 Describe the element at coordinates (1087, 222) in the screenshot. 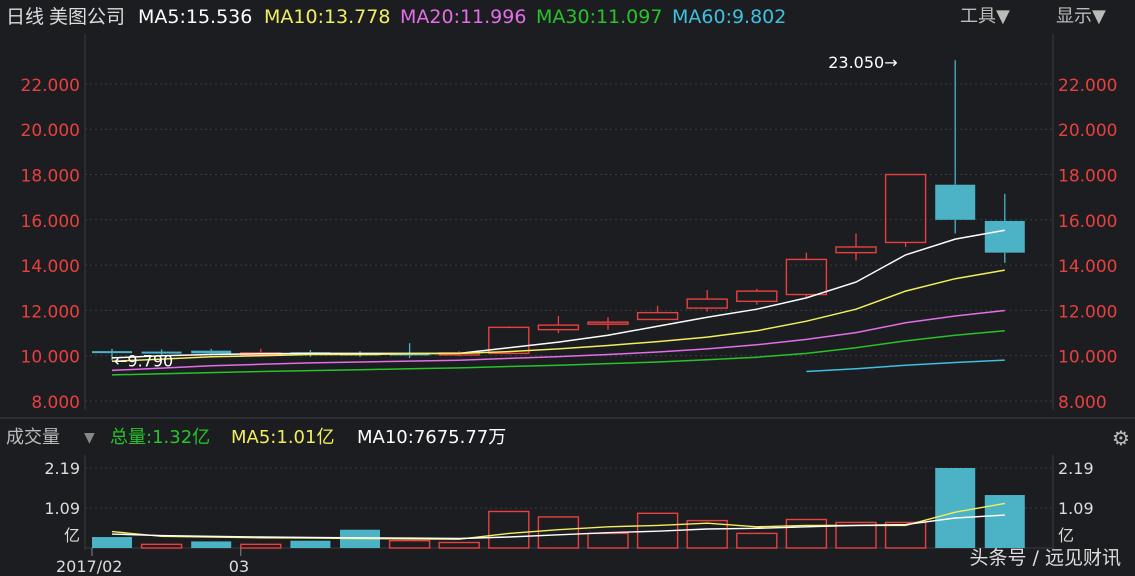

I see `price-tick-label-right: 16.000` at that location.